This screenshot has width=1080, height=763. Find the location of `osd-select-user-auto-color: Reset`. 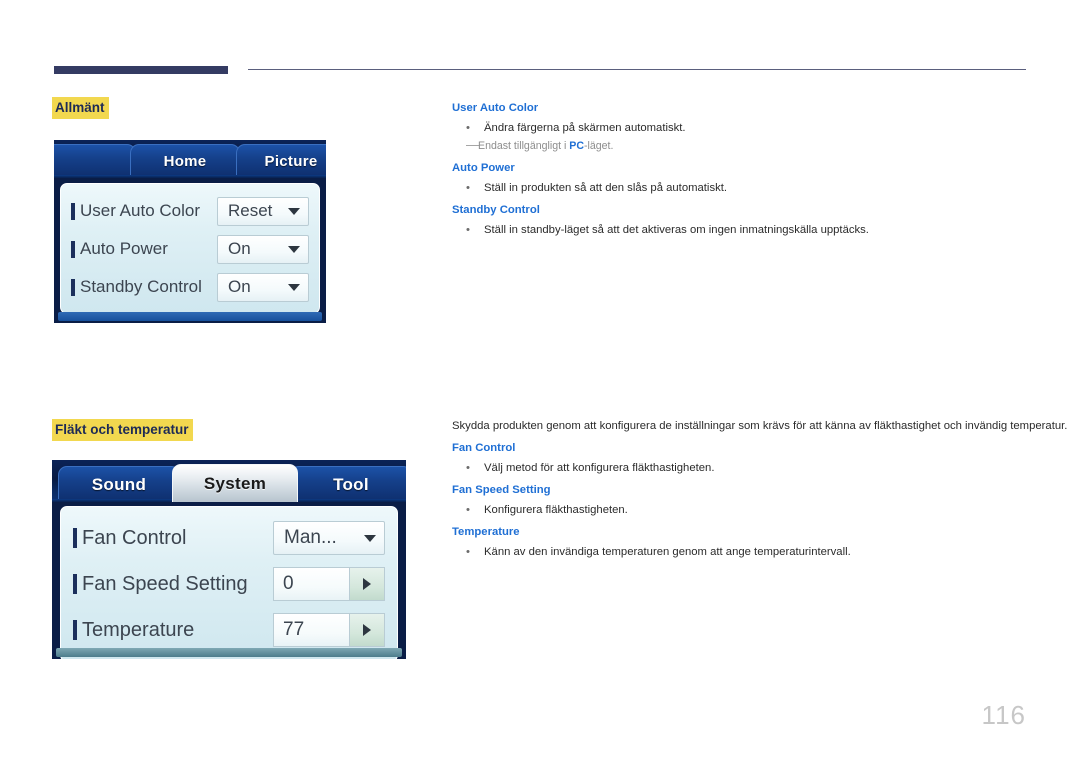

osd-select-user-auto-color: Reset is located at coordinates (263, 211).